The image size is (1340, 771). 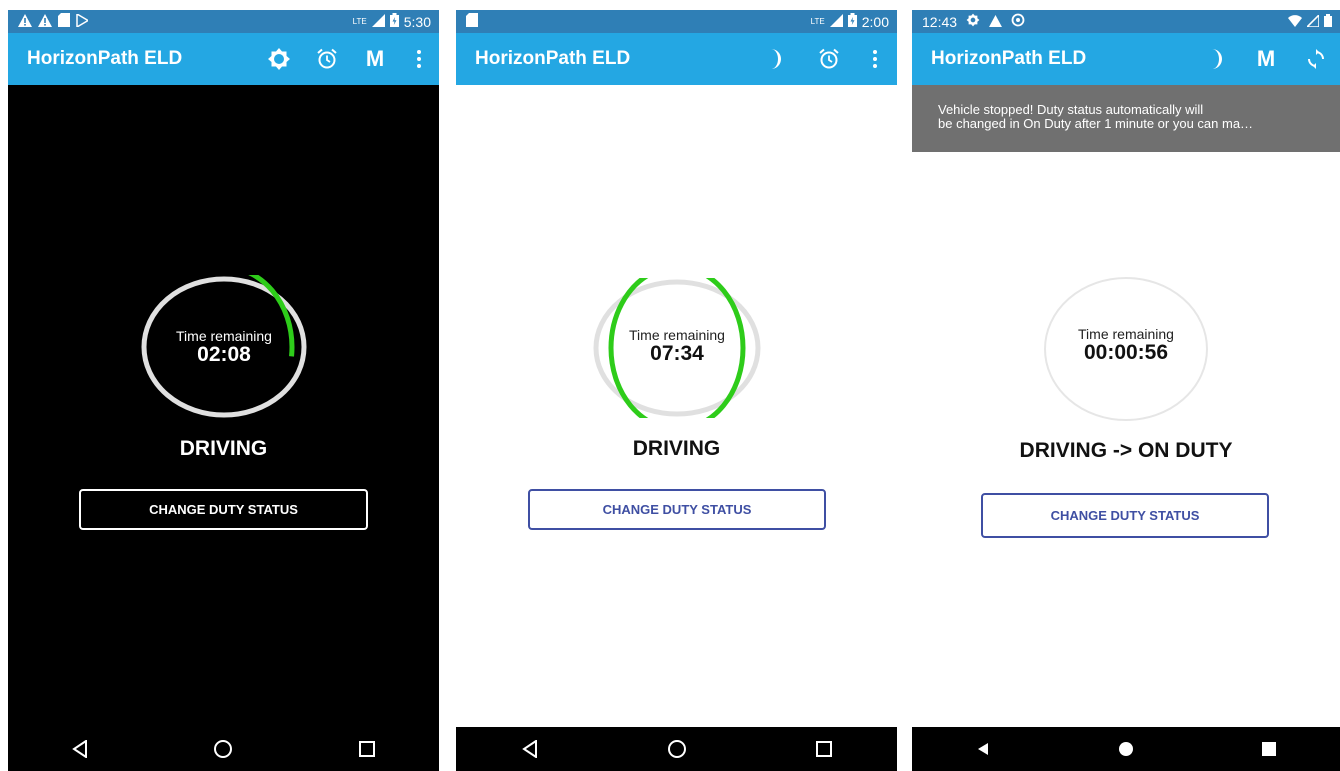 What do you see at coordinates (940, 21) in the screenshot?
I see `clock-time: 12:43` at bounding box center [940, 21].